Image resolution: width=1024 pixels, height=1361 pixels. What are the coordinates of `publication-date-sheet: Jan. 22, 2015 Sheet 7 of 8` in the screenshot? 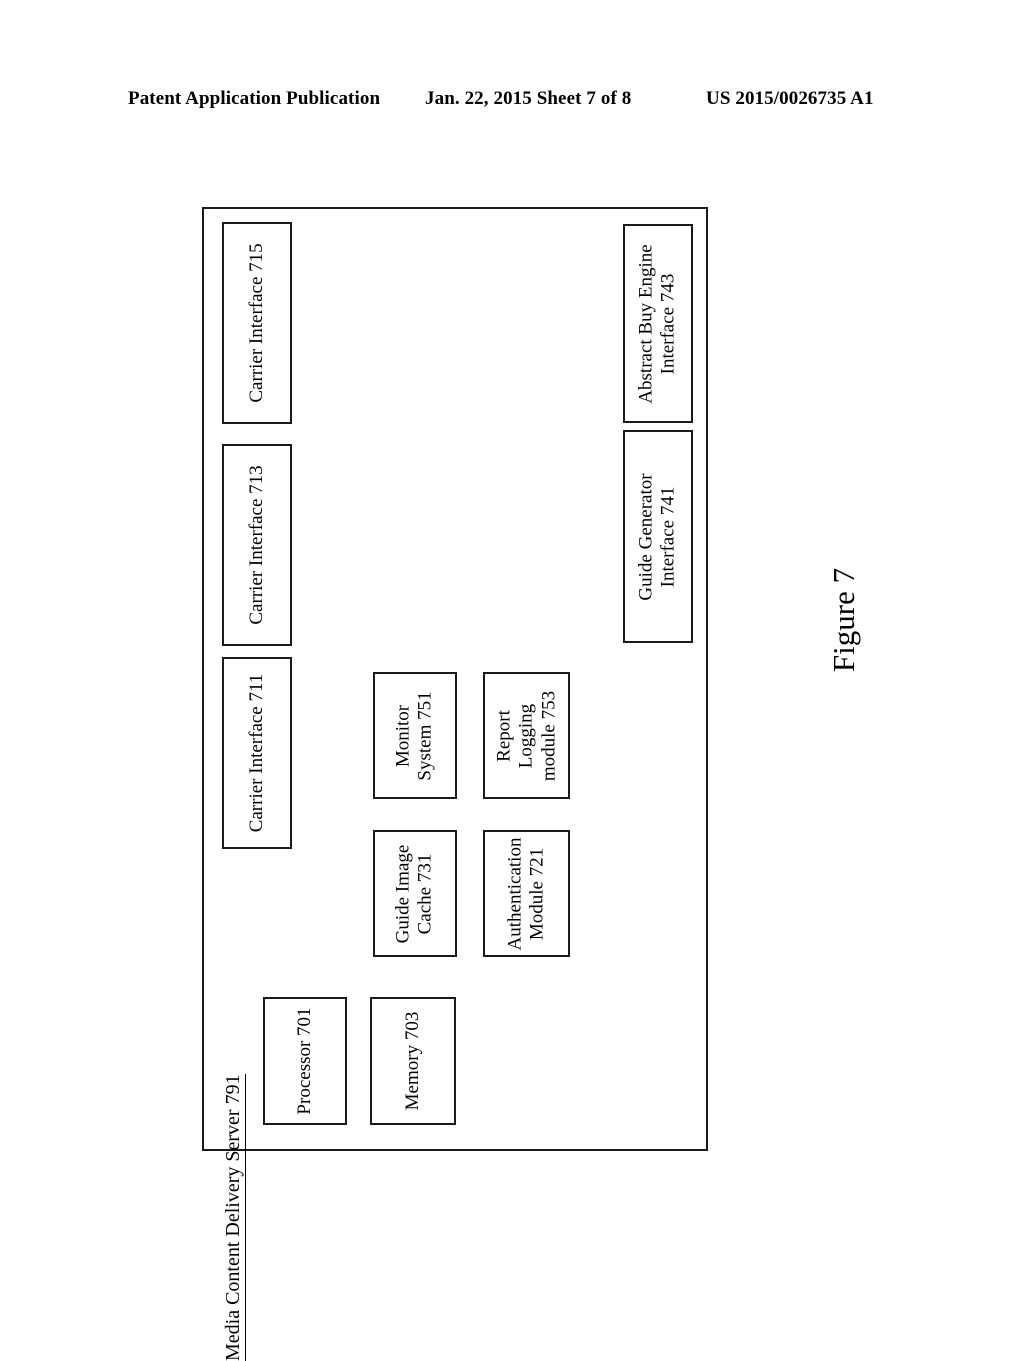 It's located at (528, 98).